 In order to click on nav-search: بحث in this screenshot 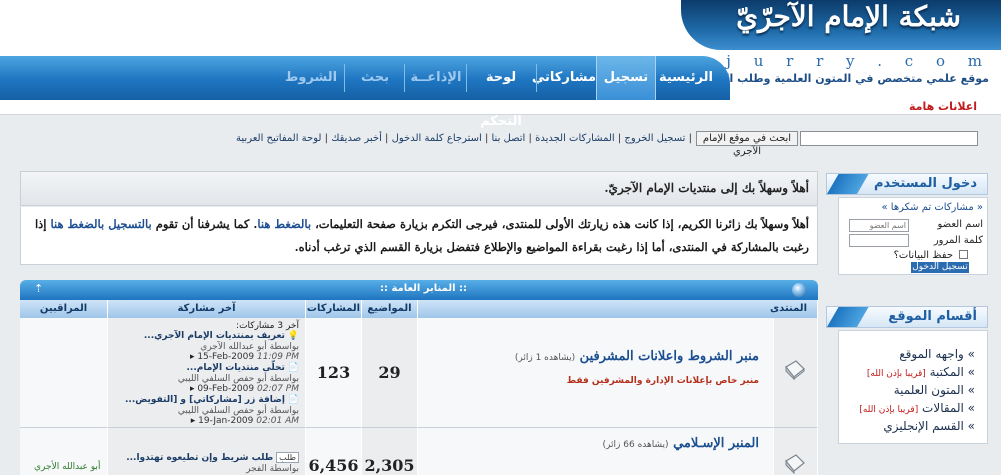, I will do `click(375, 78)`.